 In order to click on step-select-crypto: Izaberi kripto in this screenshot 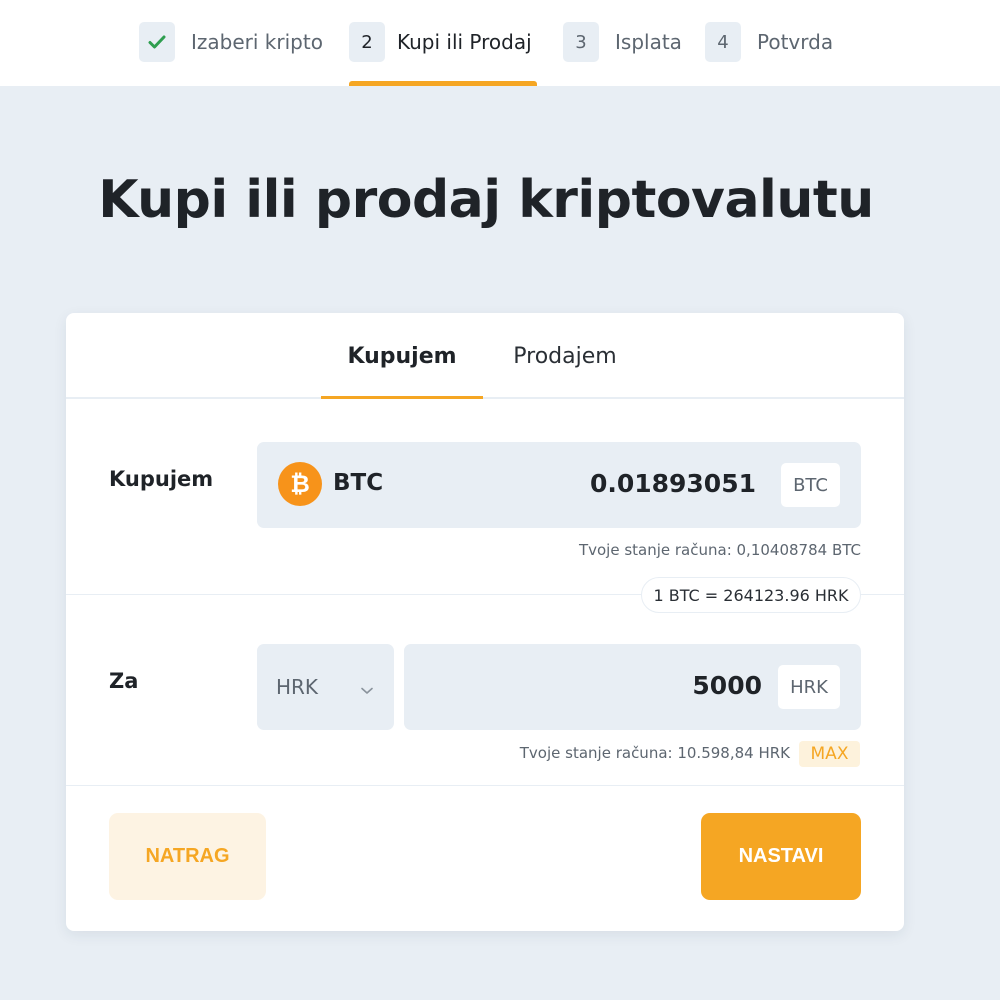, I will do `click(231, 42)`.